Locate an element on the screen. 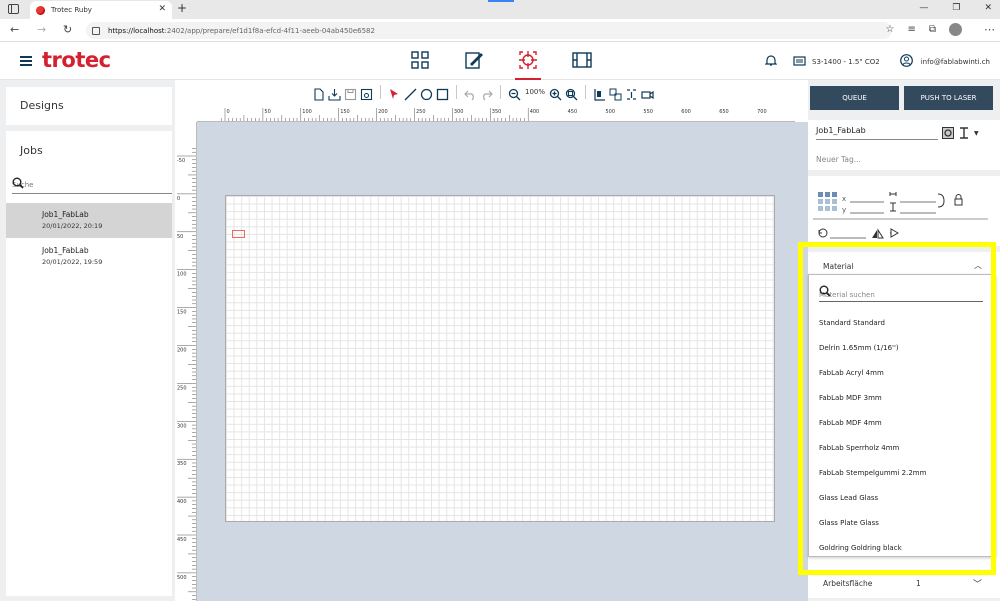  material-option: Delrin 1.65mm (1/16'') is located at coordinates (904, 355).